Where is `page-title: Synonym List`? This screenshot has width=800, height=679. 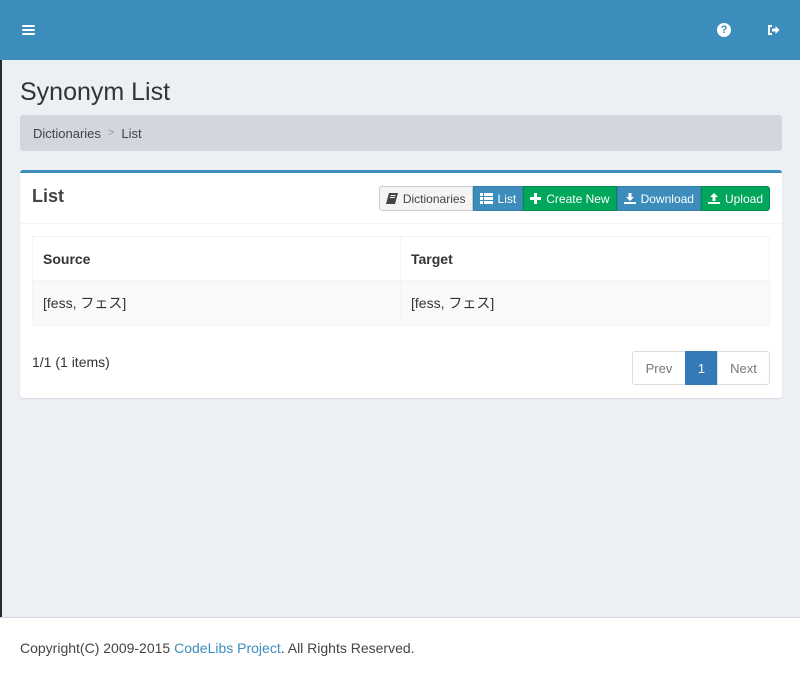 page-title: Synonym List is located at coordinates (95, 92).